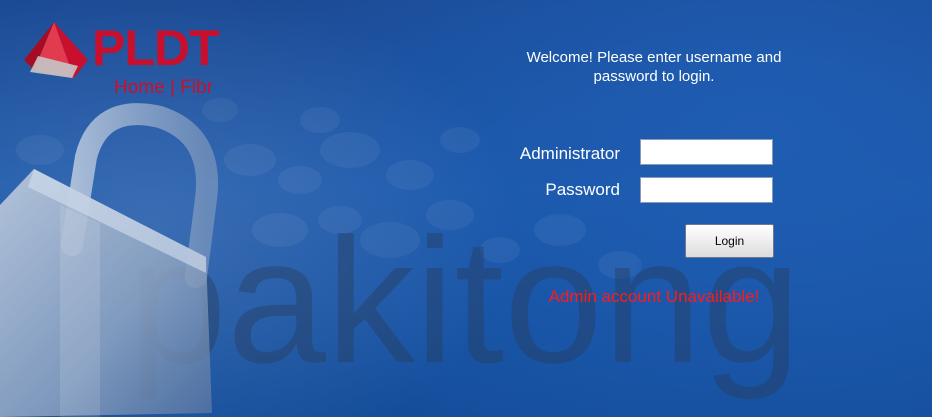 The image size is (932, 417). What do you see at coordinates (654, 296) in the screenshot?
I see `error-message: Admin account Unavailable!` at bounding box center [654, 296].